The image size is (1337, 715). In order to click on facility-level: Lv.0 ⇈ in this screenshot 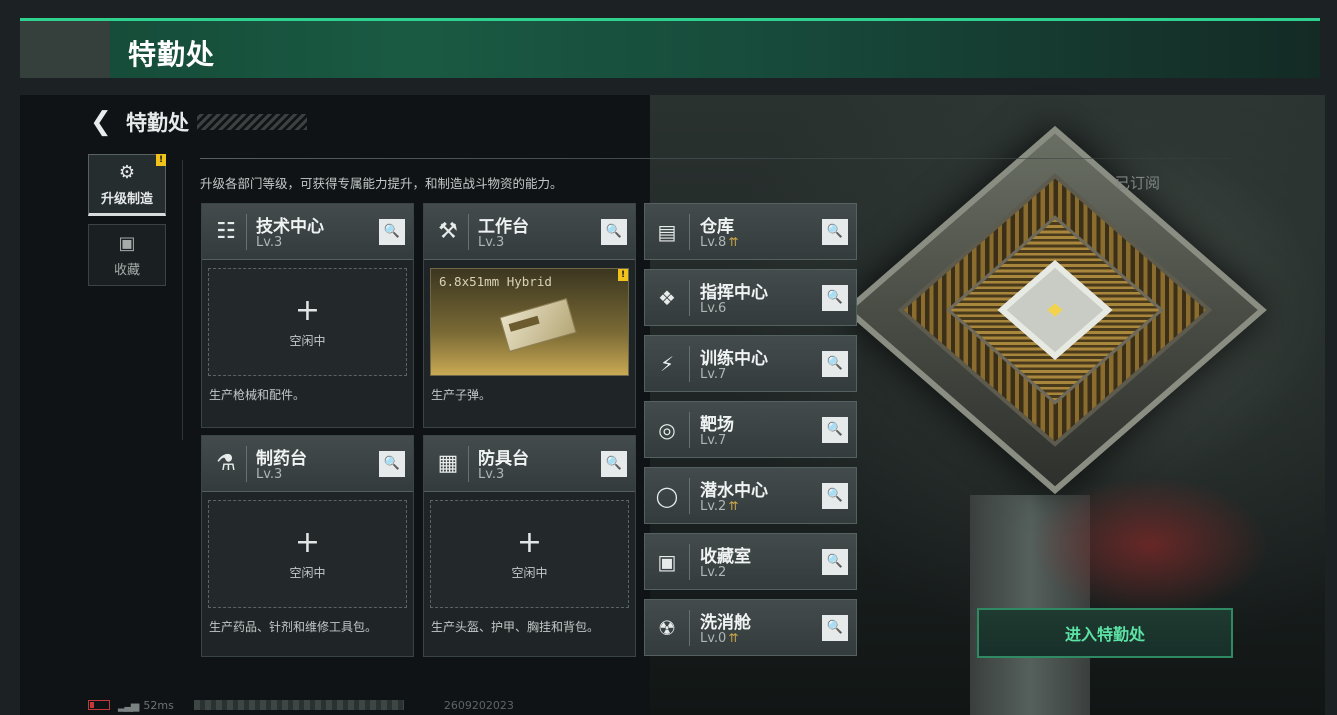, I will do `click(719, 638)`.